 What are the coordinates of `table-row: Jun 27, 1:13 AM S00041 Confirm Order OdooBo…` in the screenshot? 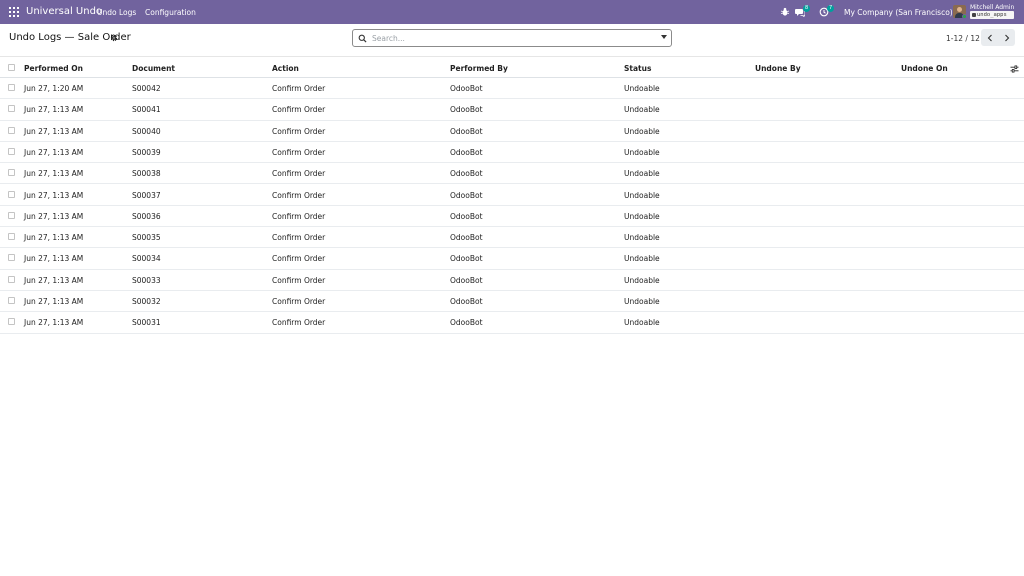 It's located at (512, 110).